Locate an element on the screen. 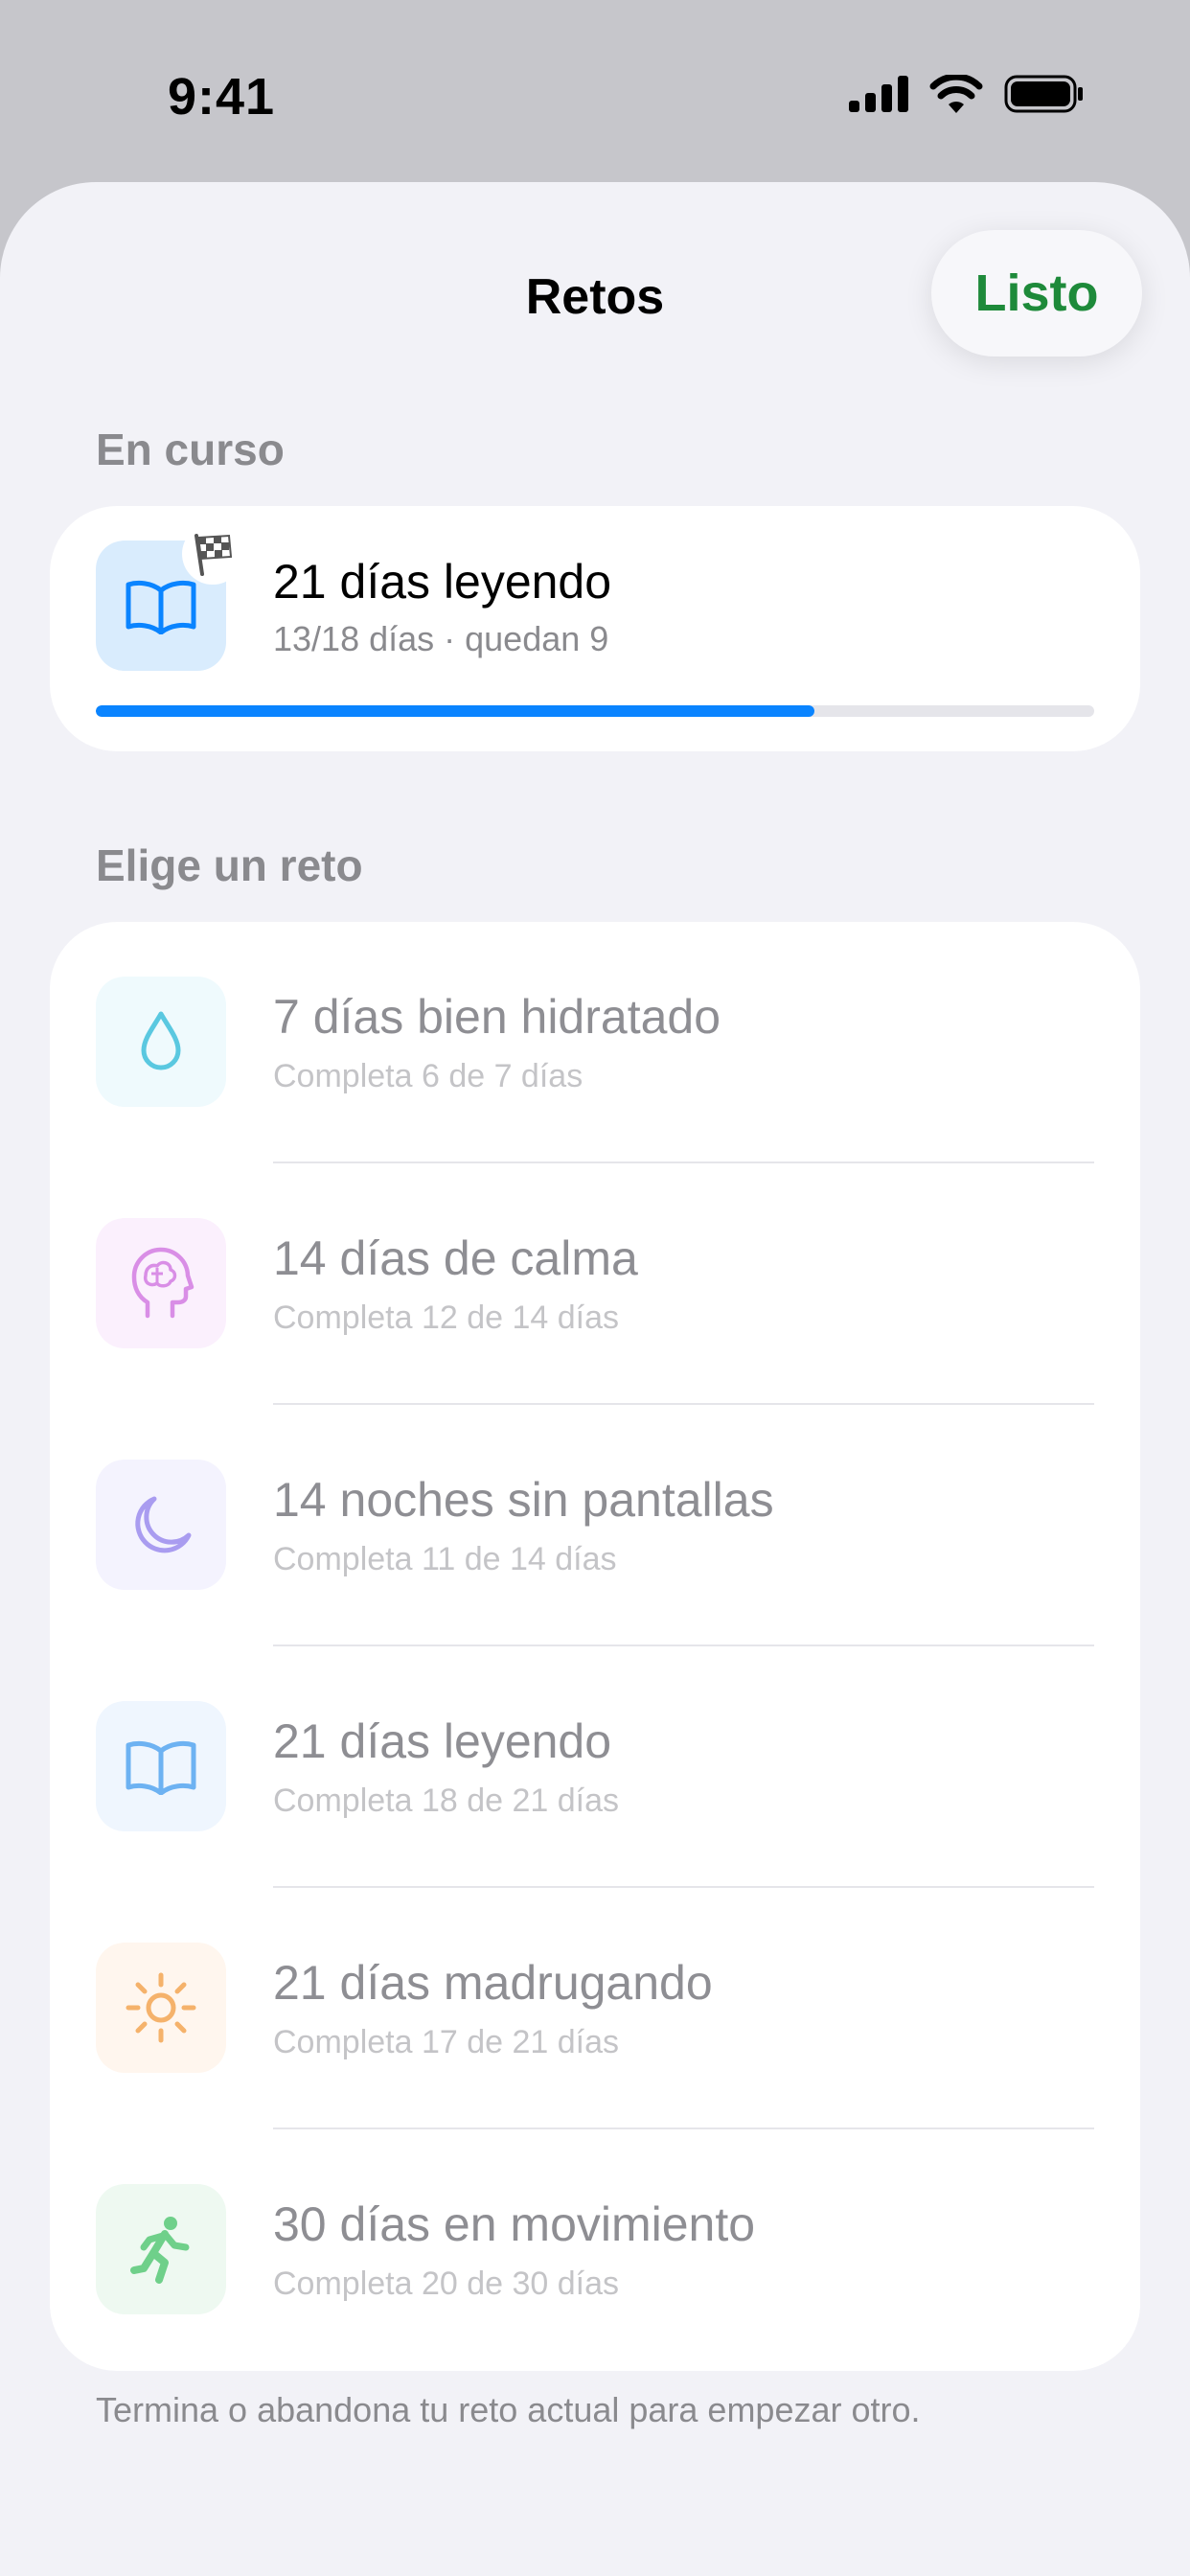 The height and width of the screenshot is (2576, 1190). flag-badge is located at coordinates (213, 554).